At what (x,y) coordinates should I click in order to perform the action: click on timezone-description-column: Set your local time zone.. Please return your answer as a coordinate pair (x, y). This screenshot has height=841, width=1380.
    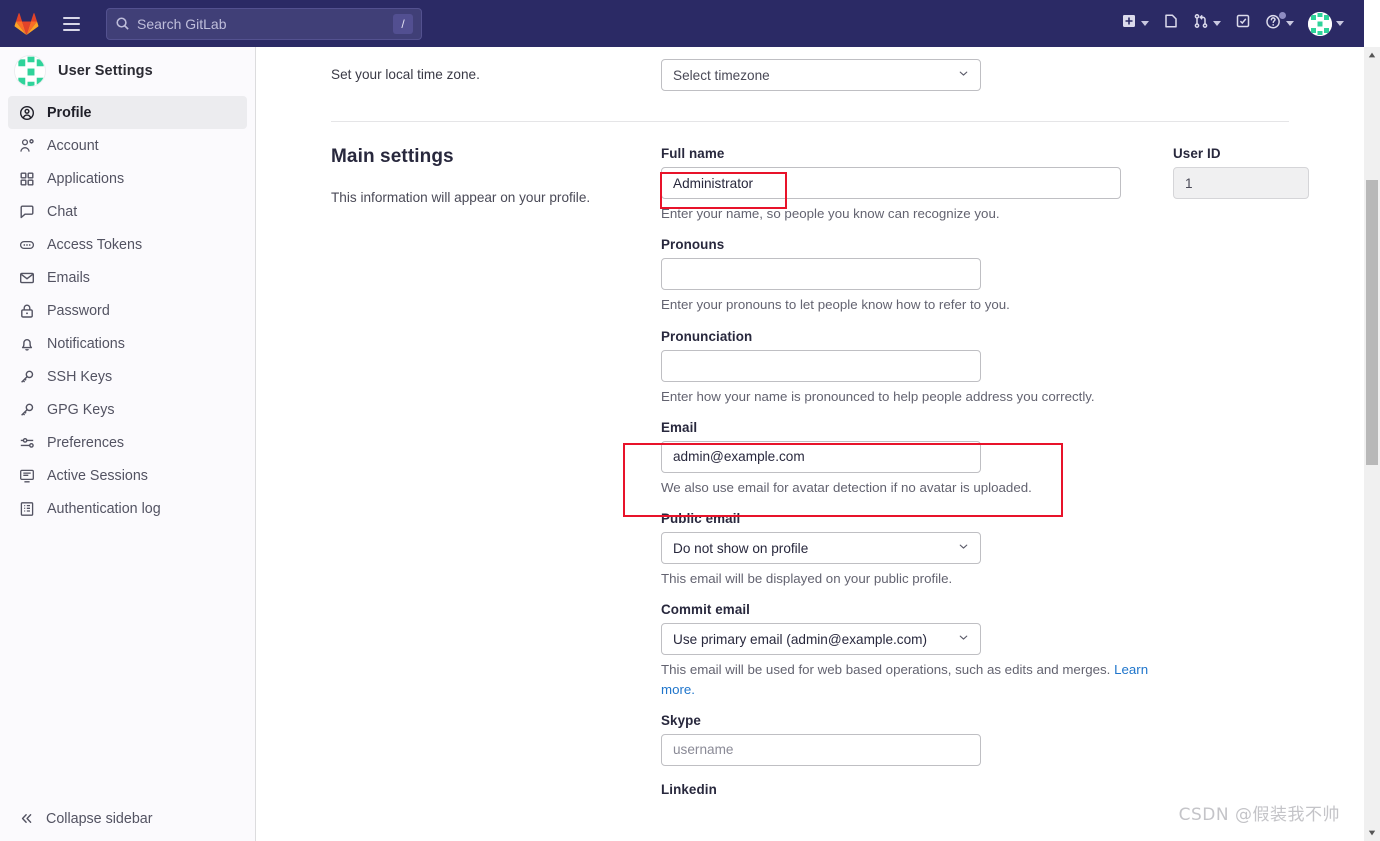
    Looking at the image, I should click on (496, 75).